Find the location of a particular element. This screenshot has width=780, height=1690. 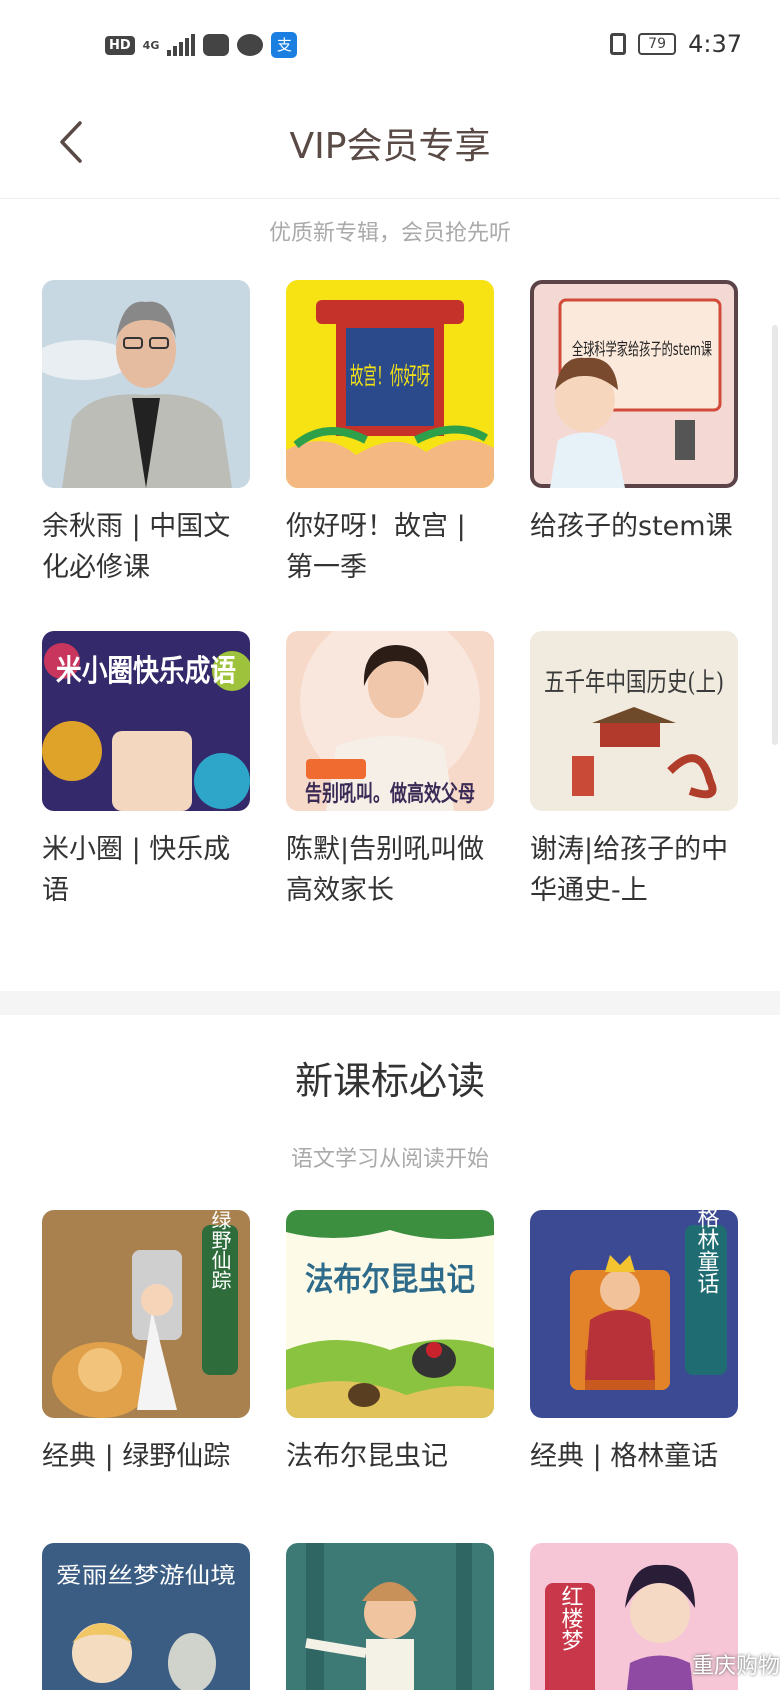

album-card: 米小圈快乐成语 米小圈 | 快乐成语 is located at coordinates (147, 771).